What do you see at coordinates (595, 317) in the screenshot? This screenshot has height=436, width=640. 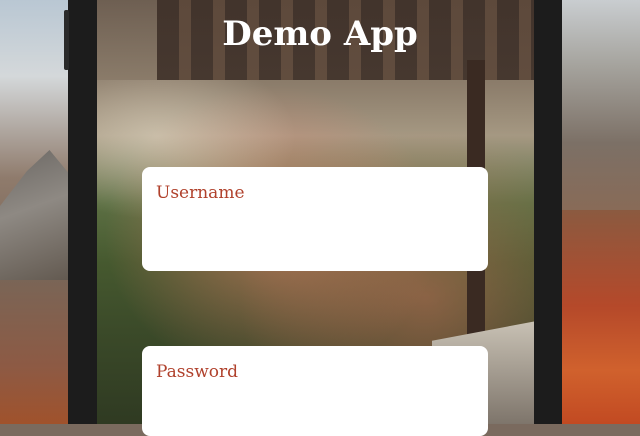 I see `wallpaper-slope-right` at bounding box center [595, 317].